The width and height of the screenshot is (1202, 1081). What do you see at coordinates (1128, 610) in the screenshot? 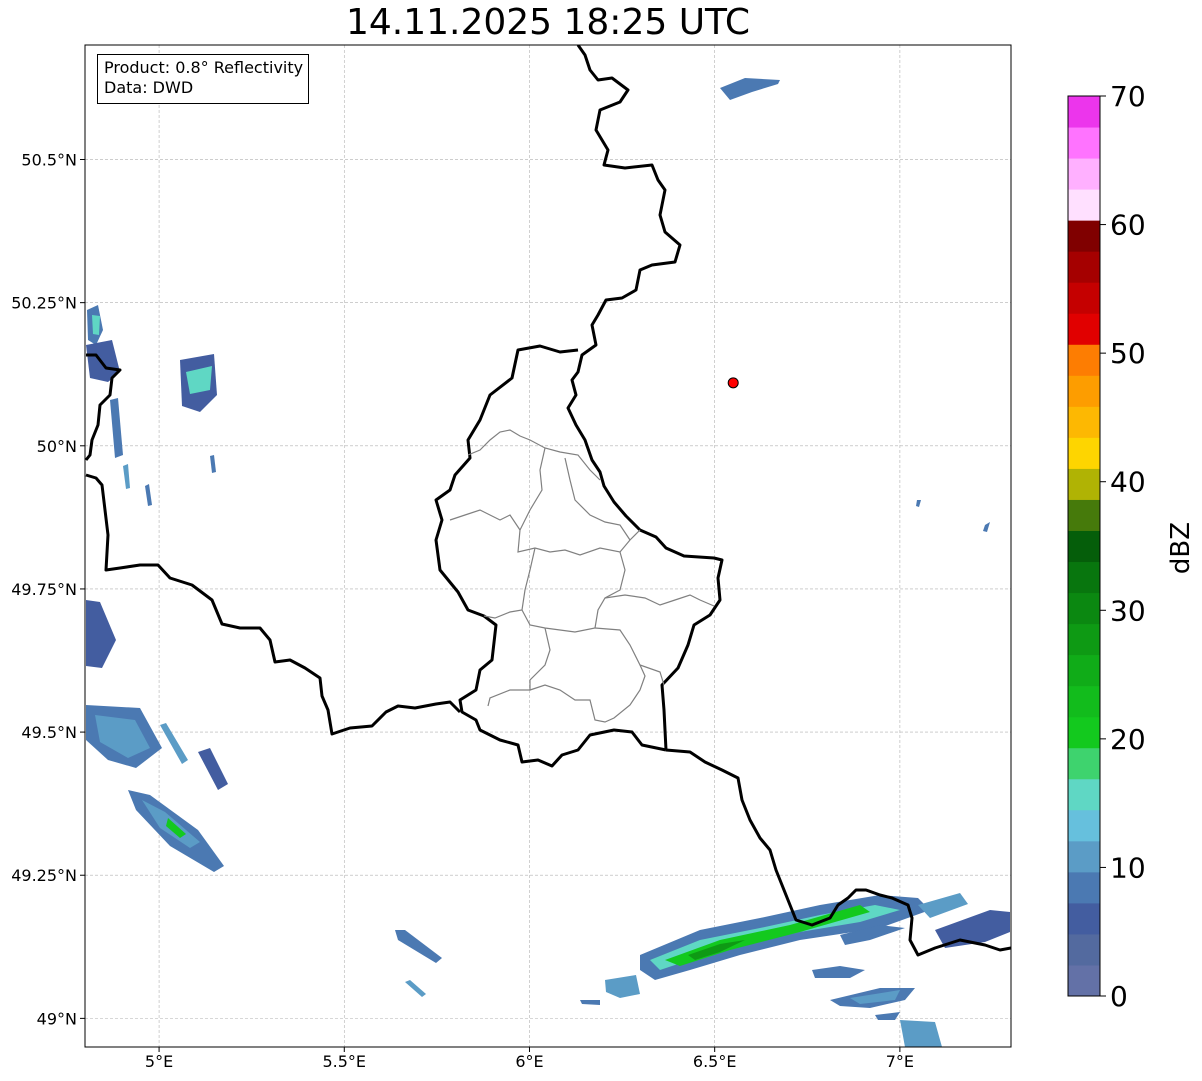
I see `colorbar-tick-label: 30` at bounding box center [1128, 610].